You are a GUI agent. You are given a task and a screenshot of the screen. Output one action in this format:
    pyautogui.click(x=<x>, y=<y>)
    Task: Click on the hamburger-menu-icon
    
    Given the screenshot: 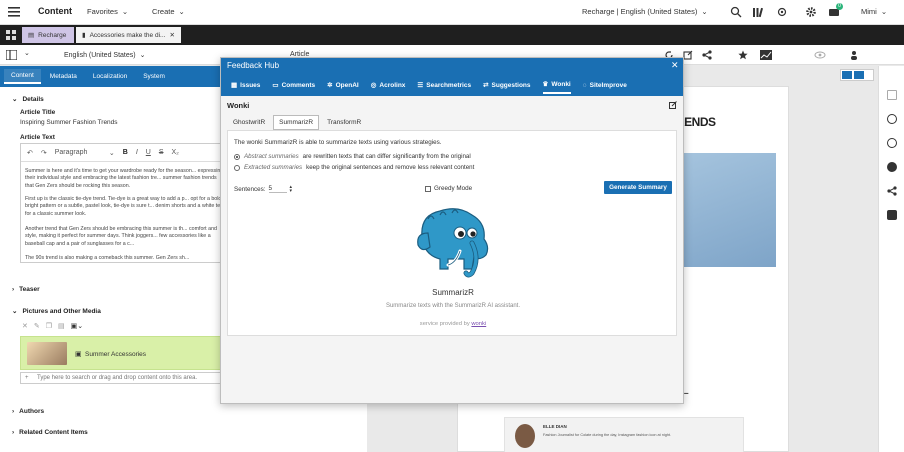 What is the action you would take?
    pyautogui.click(x=14, y=12)
    